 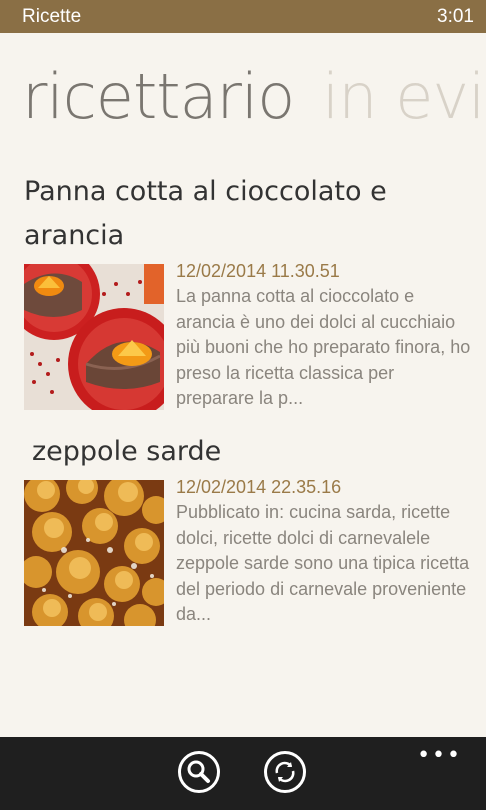 What do you see at coordinates (439, 755) in the screenshot?
I see `more-options-button: •••` at bounding box center [439, 755].